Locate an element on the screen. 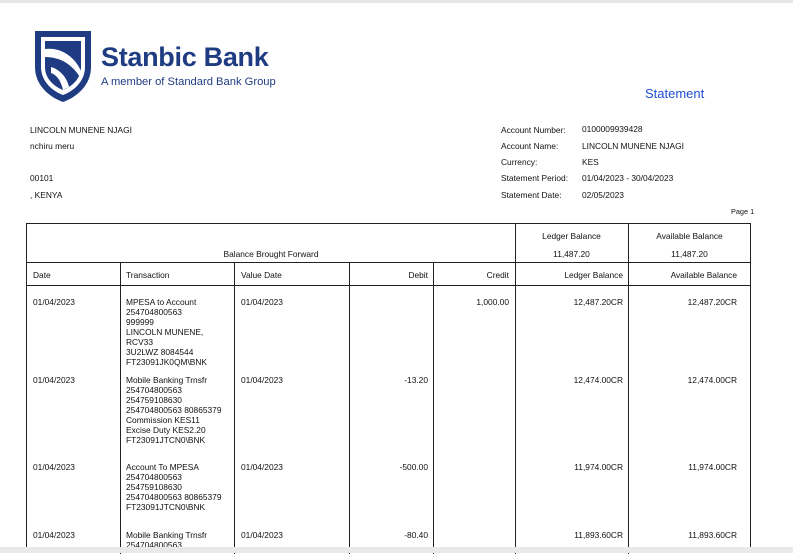 The image size is (793, 554). row-available-balance: 12,487.20CR is located at coordinates (712, 302).